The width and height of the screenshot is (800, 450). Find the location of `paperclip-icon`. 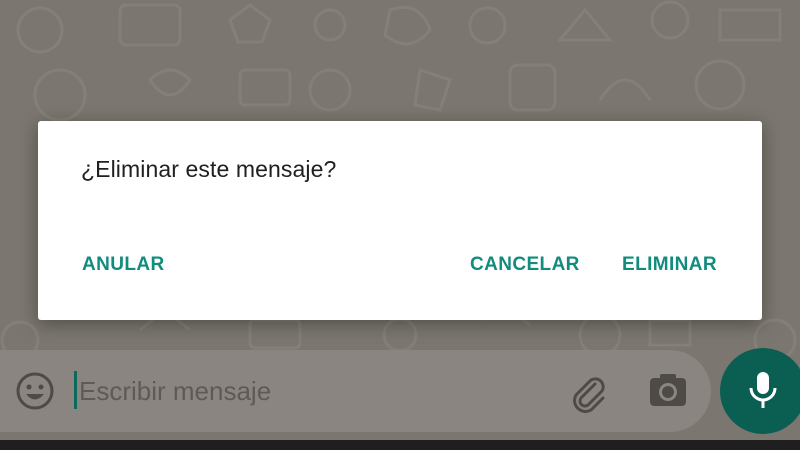

paperclip-icon is located at coordinates (587, 392).